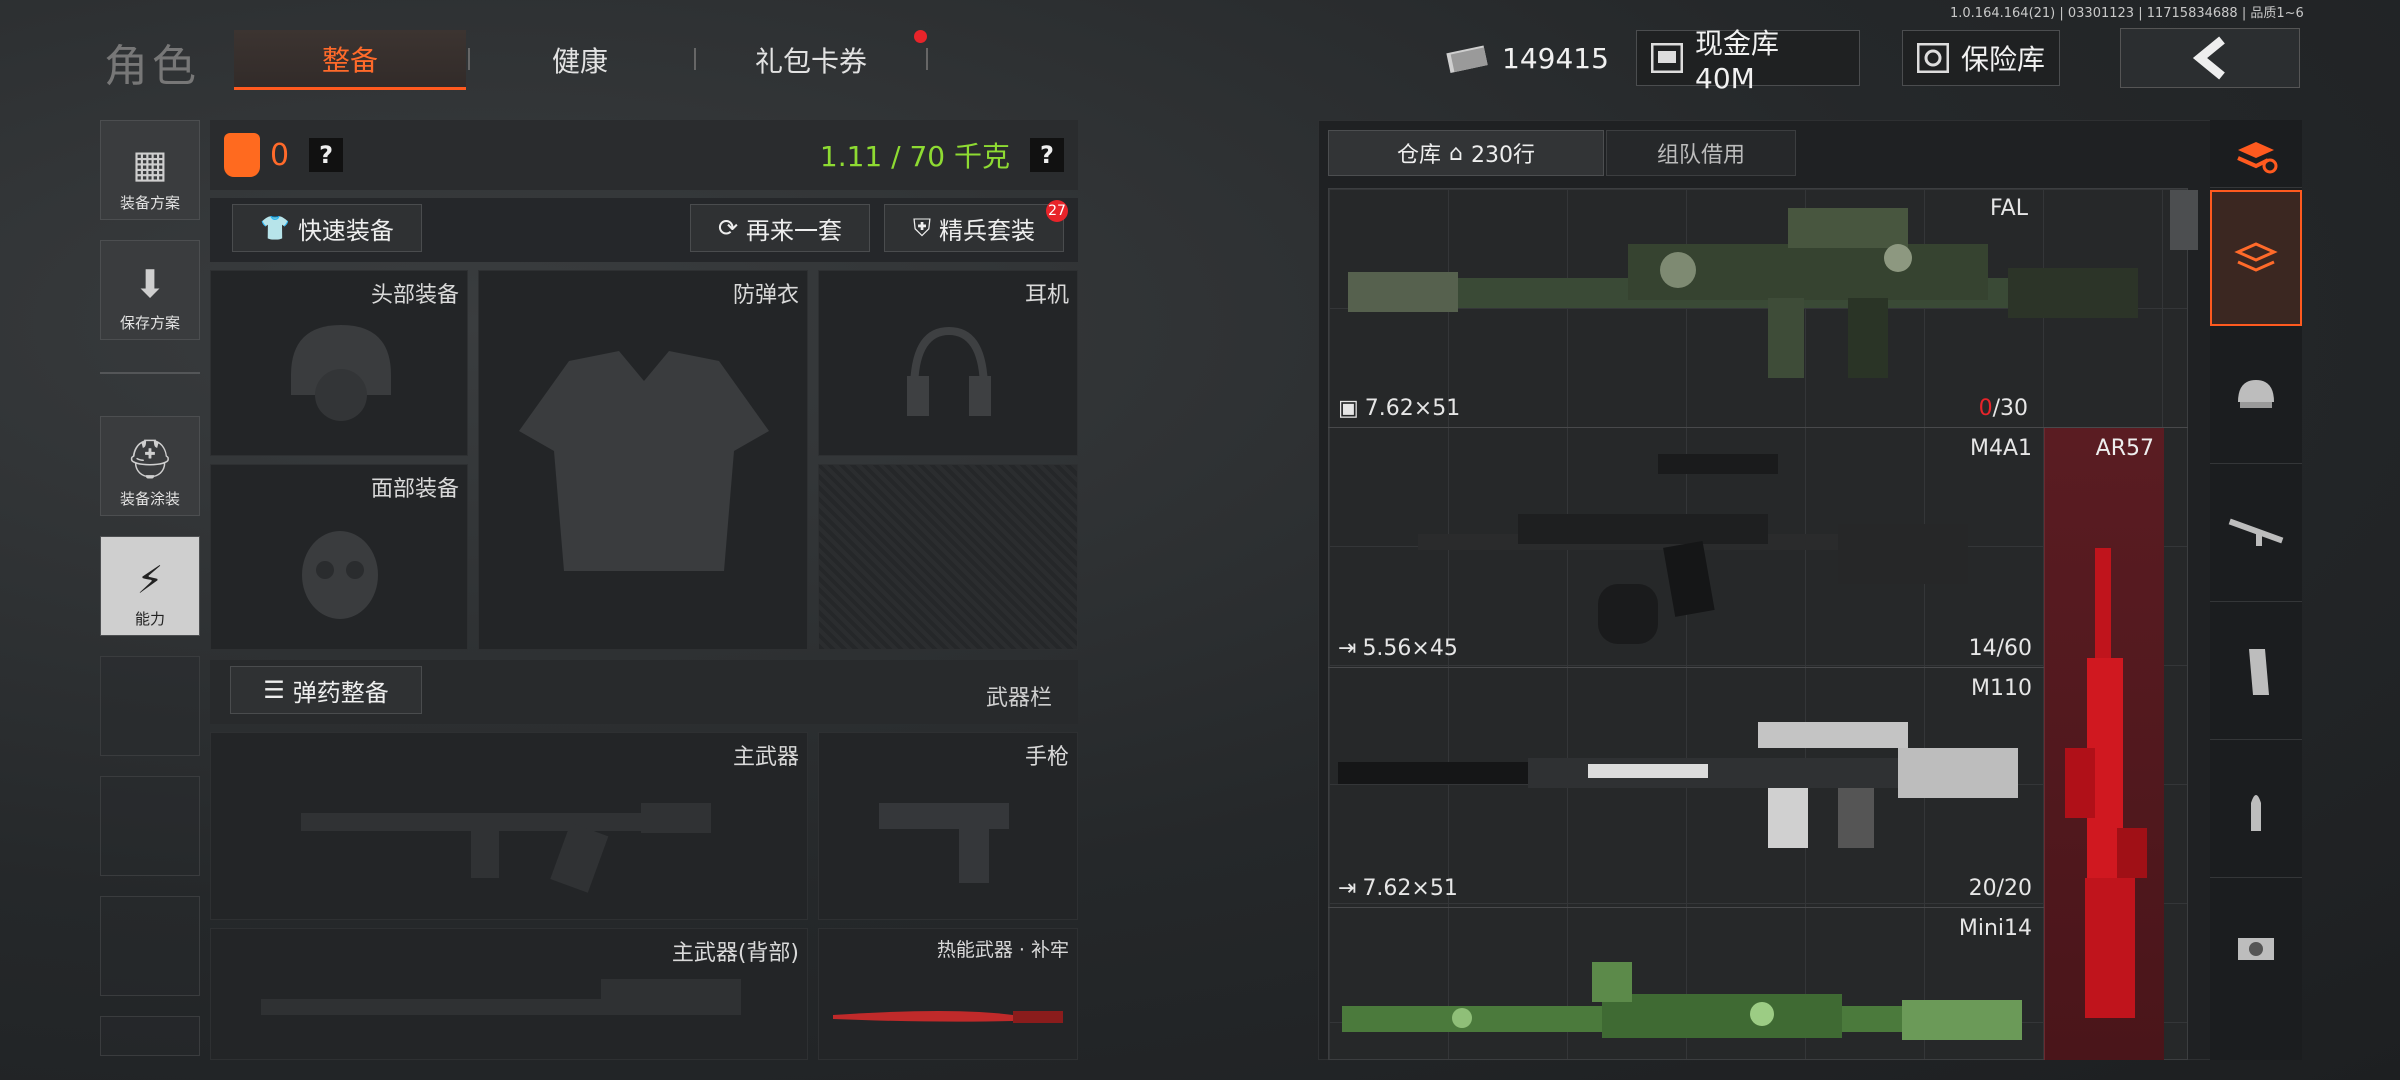 The height and width of the screenshot is (1080, 2400). I want to click on helmet-icon, so click(2256, 396).